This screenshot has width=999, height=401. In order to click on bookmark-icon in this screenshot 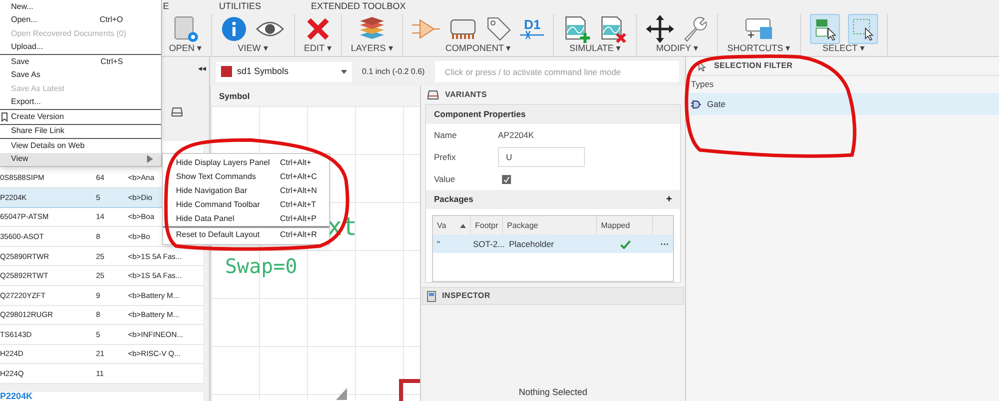, I will do `click(4, 117)`.